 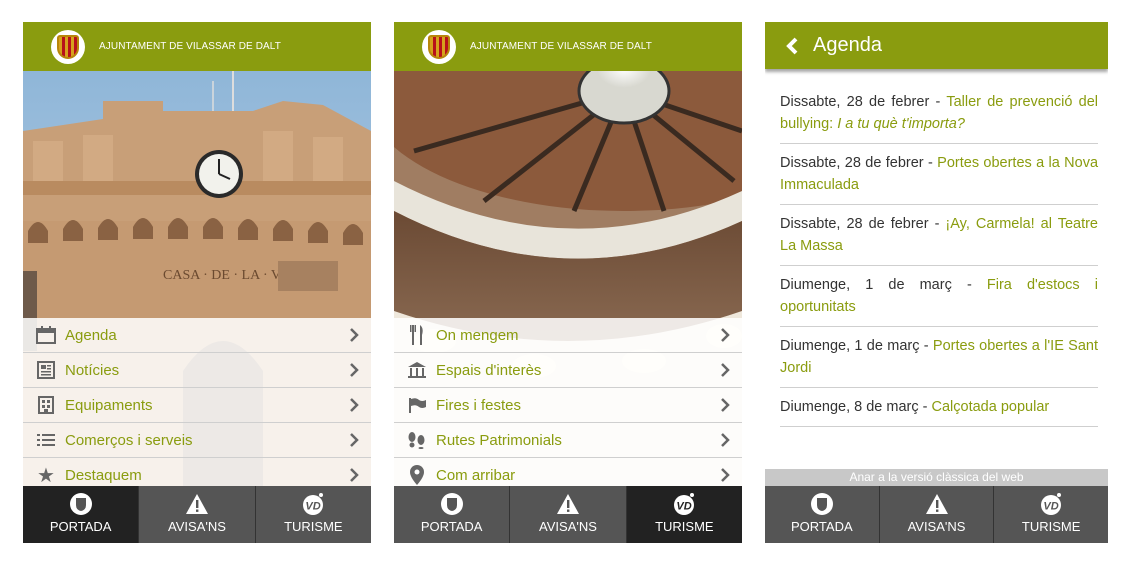 What do you see at coordinates (568, 440) in the screenshot?
I see `menu-item-rutes: Rutes Patrimonials` at bounding box center [568, 440].